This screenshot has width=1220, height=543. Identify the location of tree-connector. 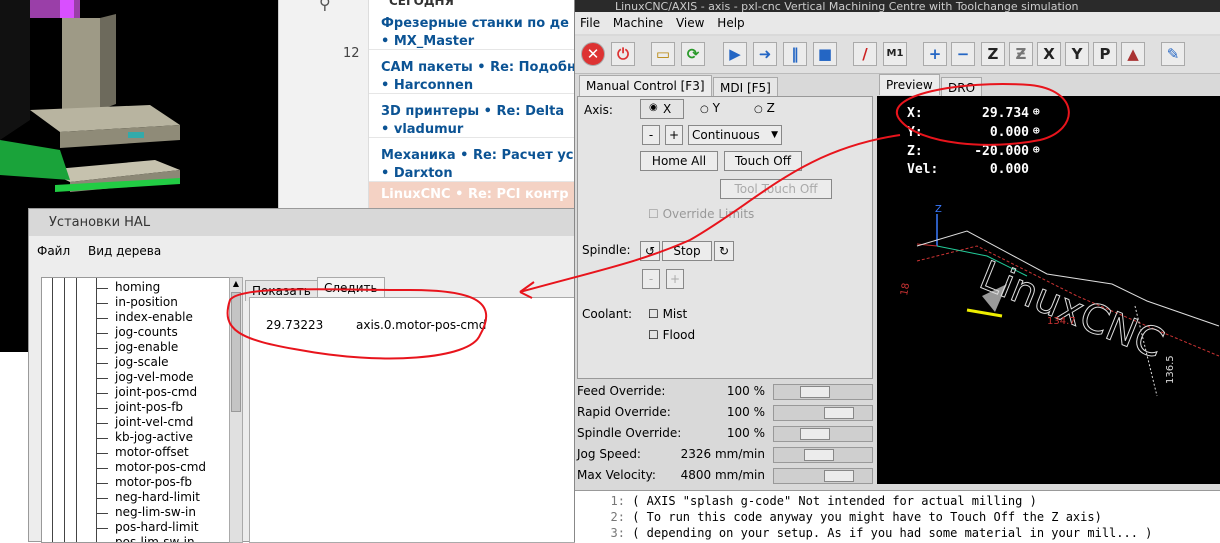
(102, 318).